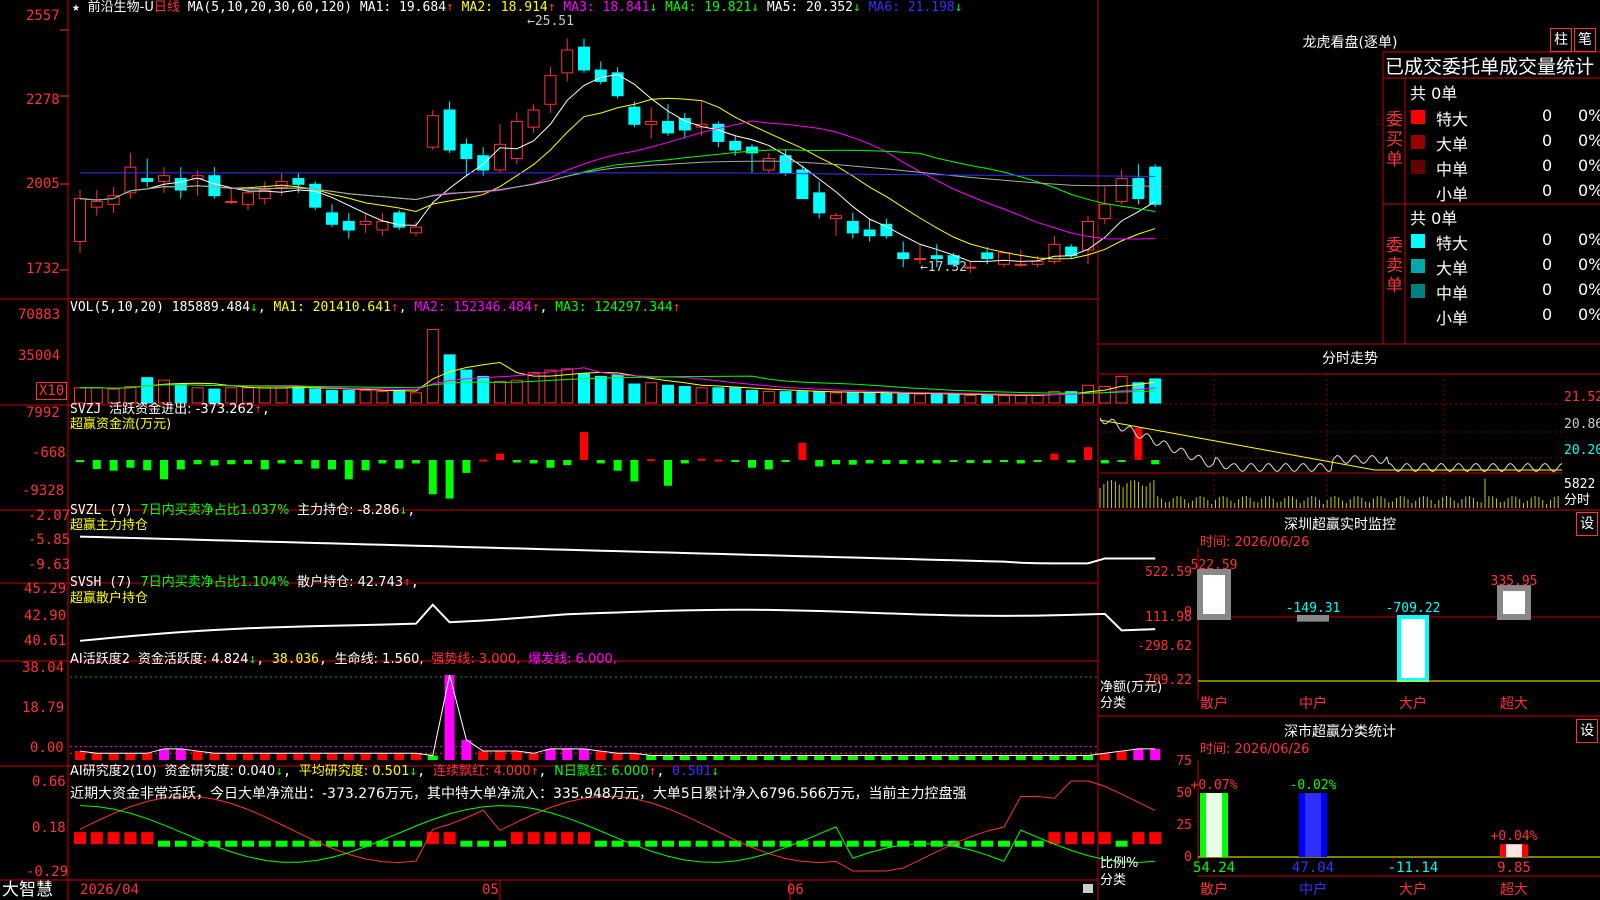 The height and width of the screenshot is (900, 1600). What do you see at coordinates (550, 21) in the screenshot?
I see `high-annotation: ←25.51` at bounding box center [550, 21].